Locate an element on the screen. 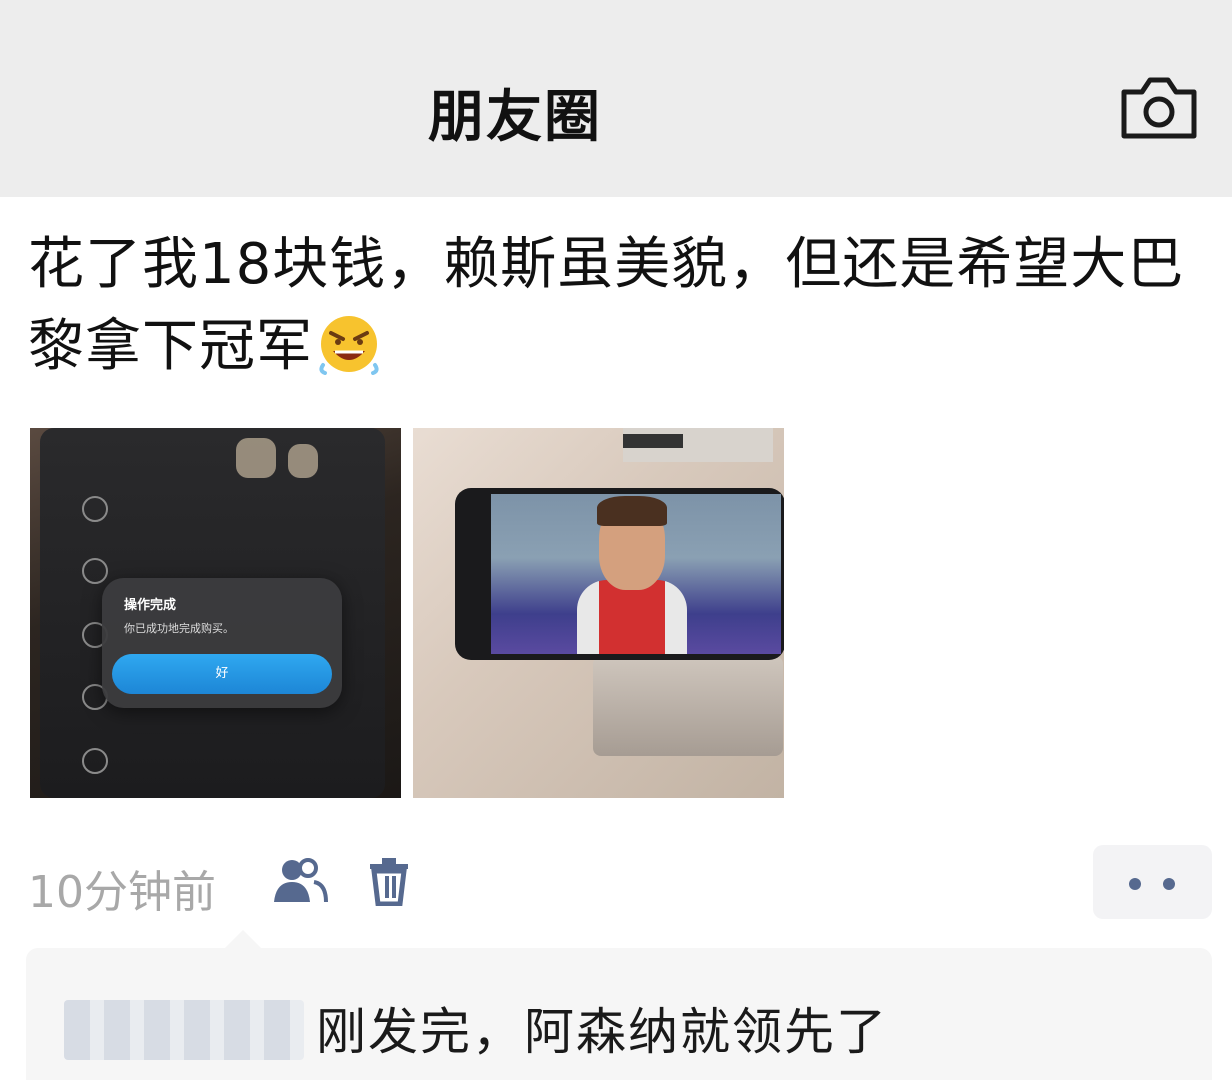 The width and height of the screenshot is (1232, 1080). trash-icon is located at coordinates (389, 884).